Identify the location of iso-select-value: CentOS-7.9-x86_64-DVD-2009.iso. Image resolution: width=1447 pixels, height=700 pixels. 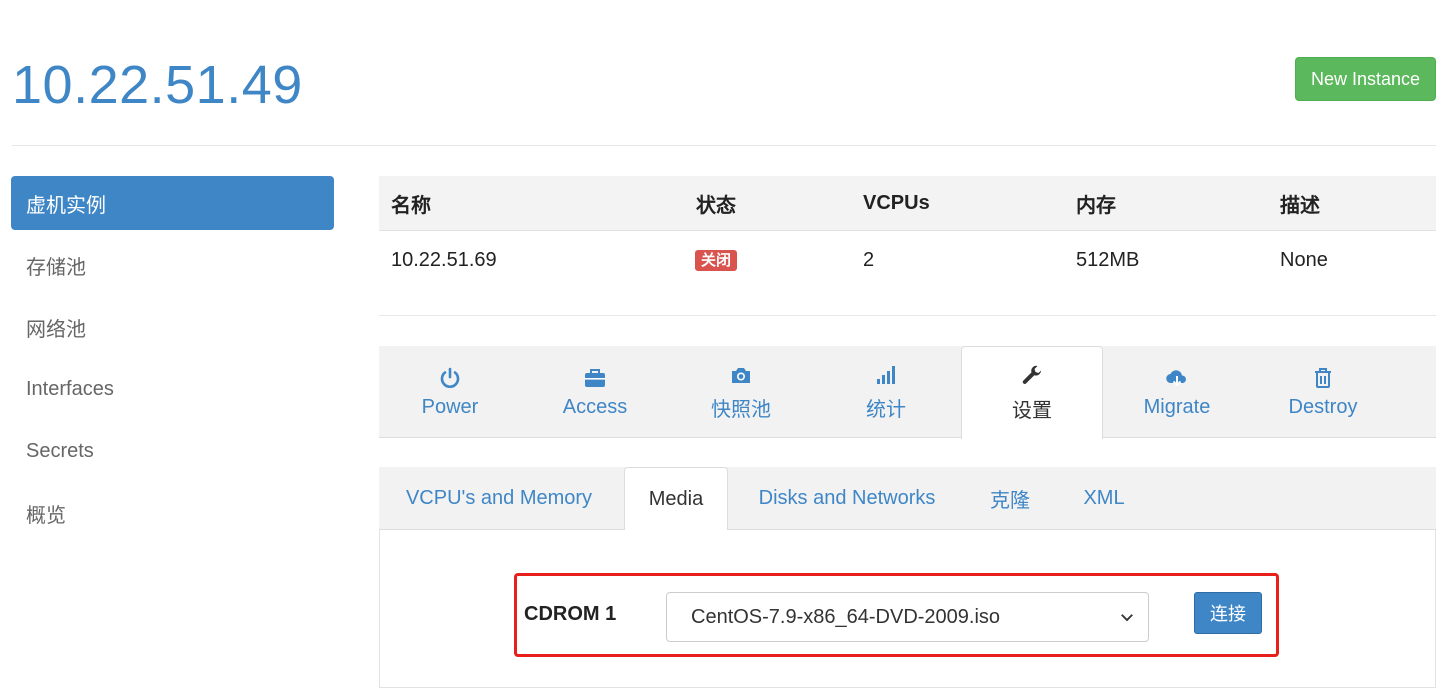
(846, 616).